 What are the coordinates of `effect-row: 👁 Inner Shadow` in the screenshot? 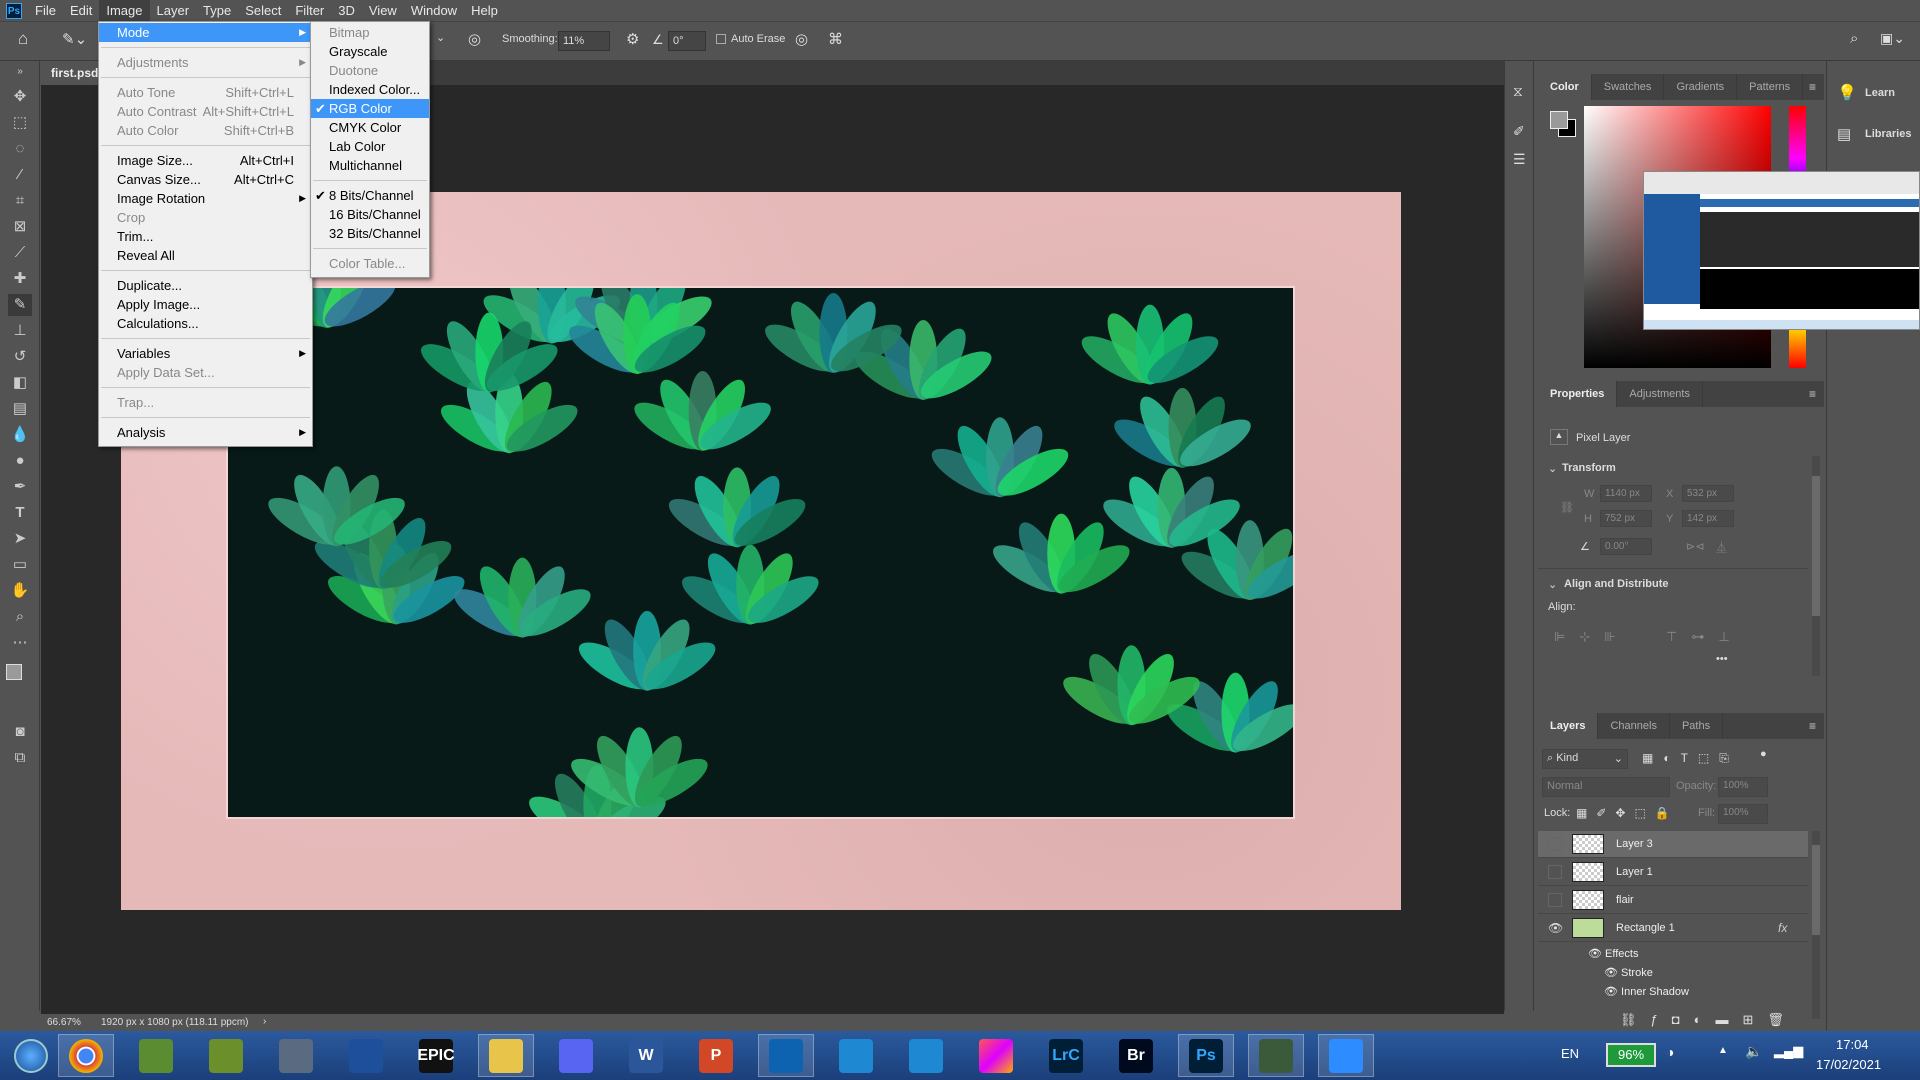 It's located at (1646, 991).